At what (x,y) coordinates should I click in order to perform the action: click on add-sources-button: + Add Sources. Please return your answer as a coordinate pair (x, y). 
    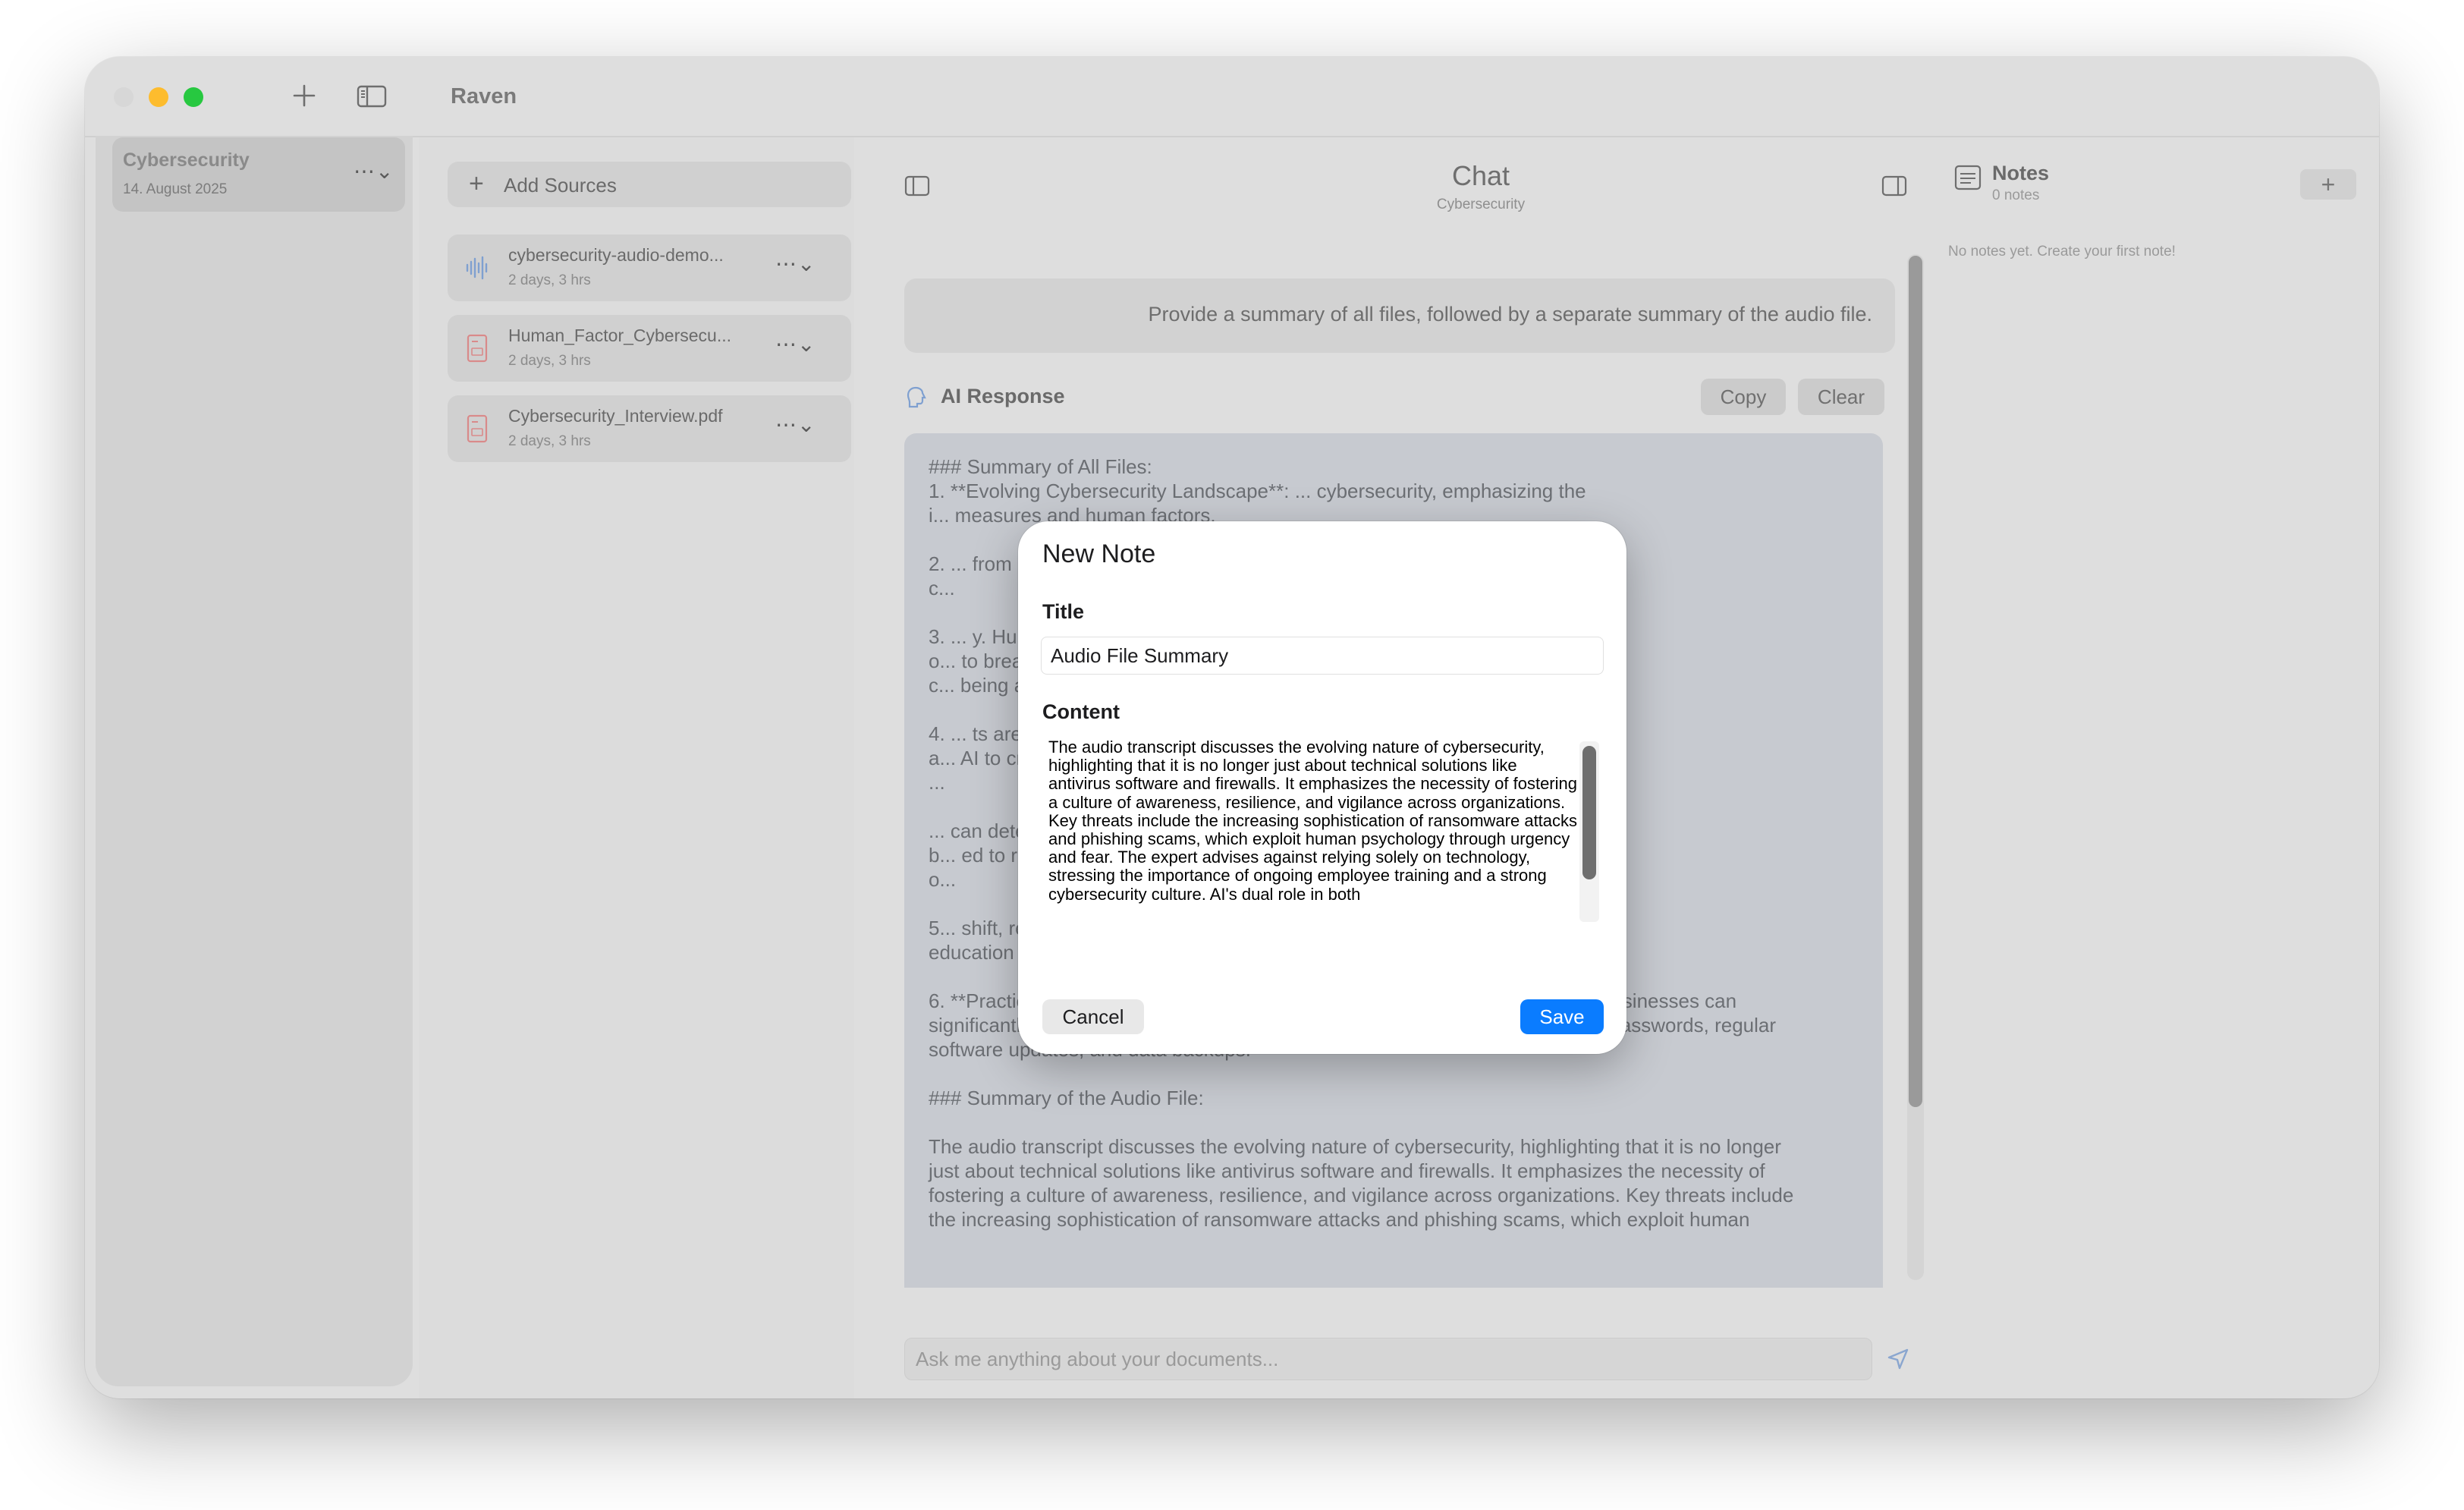
    Looking at the image, I should click on (649, 184).